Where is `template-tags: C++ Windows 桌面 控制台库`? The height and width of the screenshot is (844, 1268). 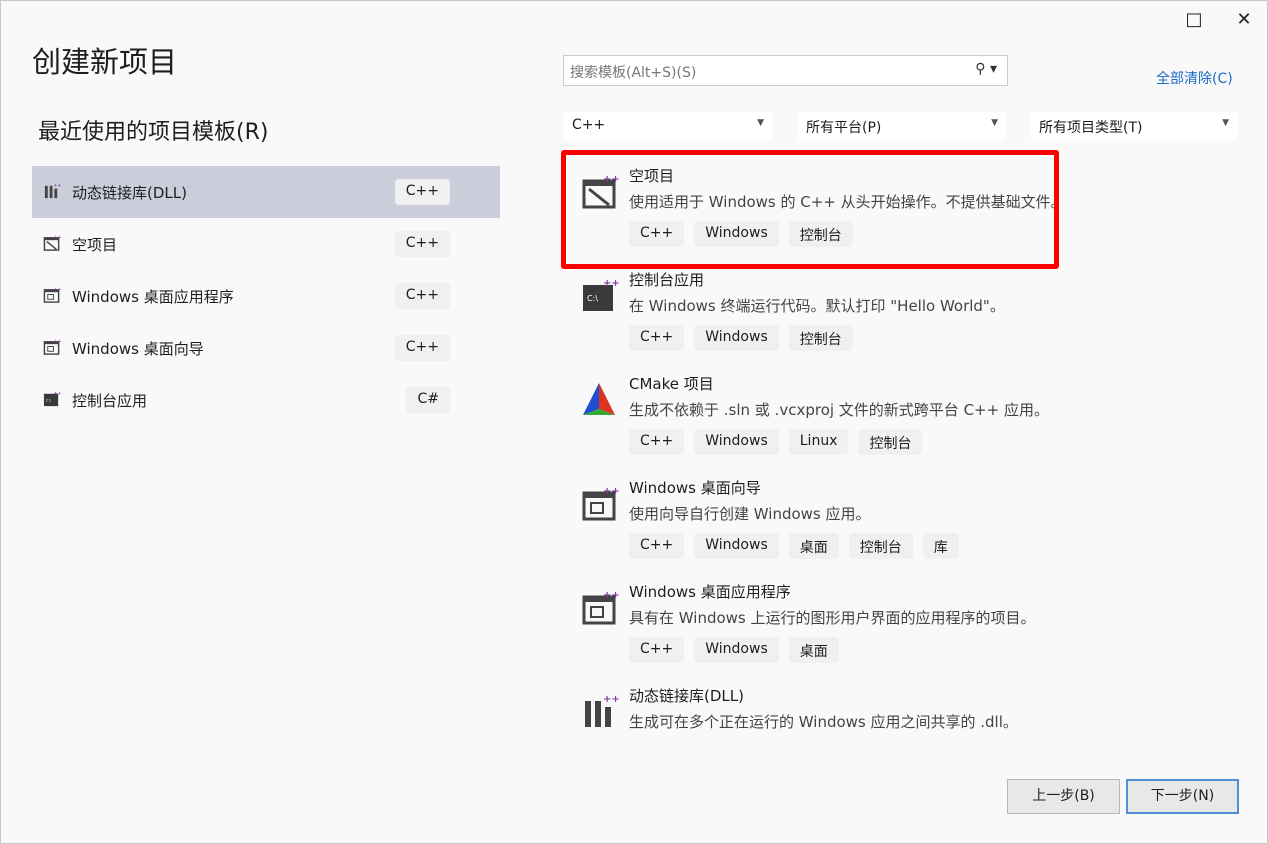
template-tags: C++ Windows 桌面 控制台库 is located at coordinates (794, 546).